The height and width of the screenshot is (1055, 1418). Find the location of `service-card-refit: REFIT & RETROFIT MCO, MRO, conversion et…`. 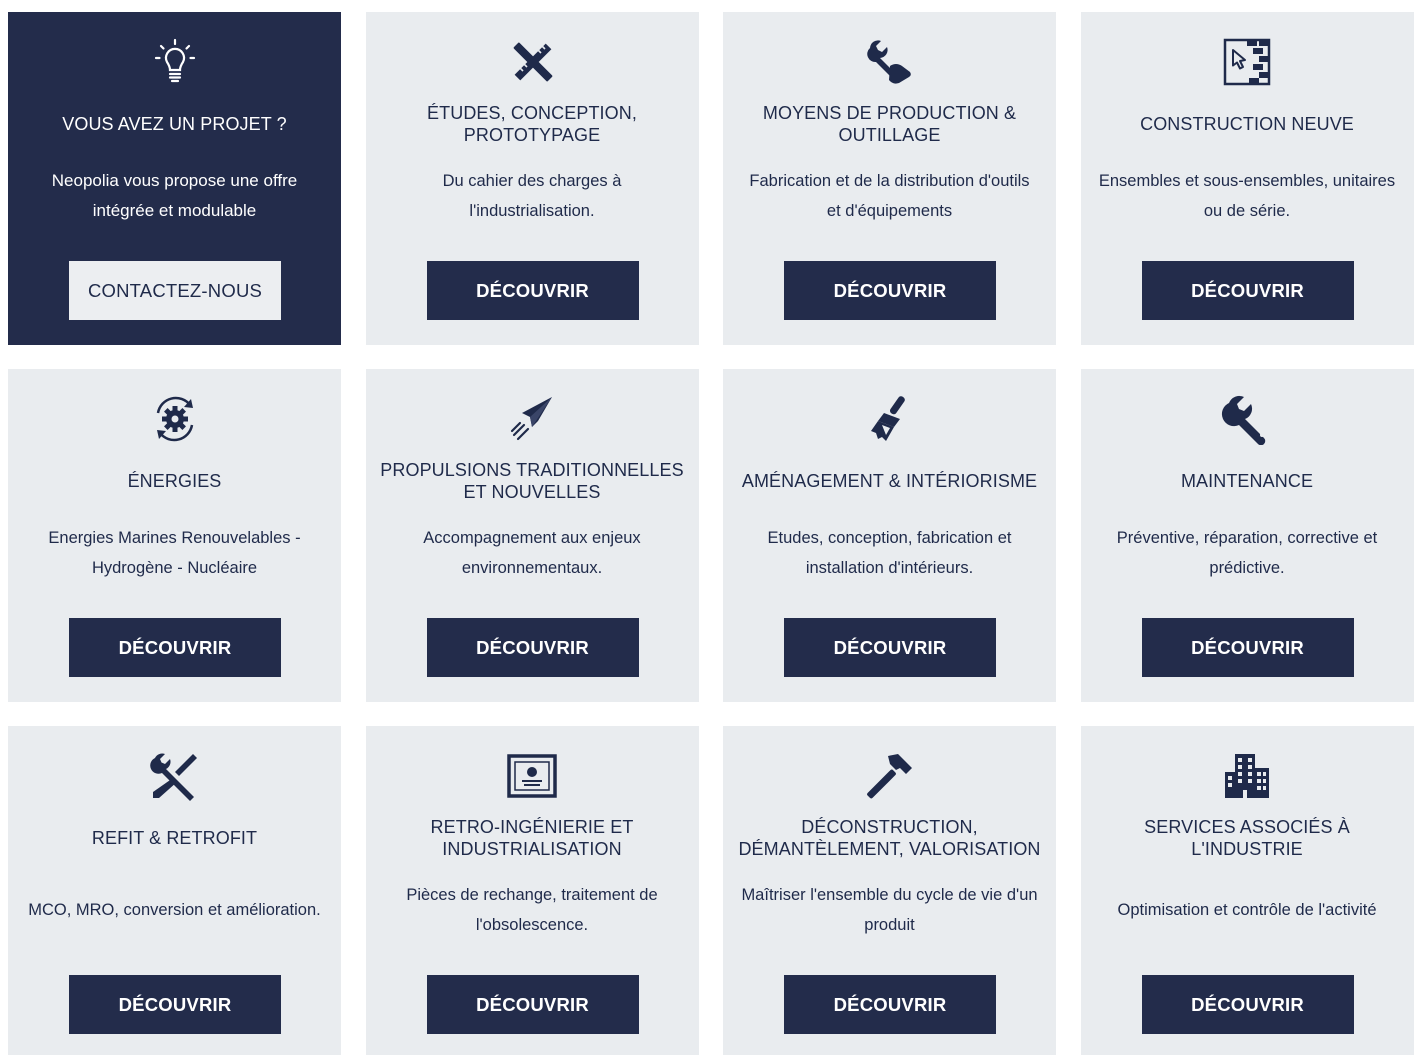

service-card-refit: REFIT & RETROFIT MCO, MRO, conversion et… is located at coordinates (174, 890).